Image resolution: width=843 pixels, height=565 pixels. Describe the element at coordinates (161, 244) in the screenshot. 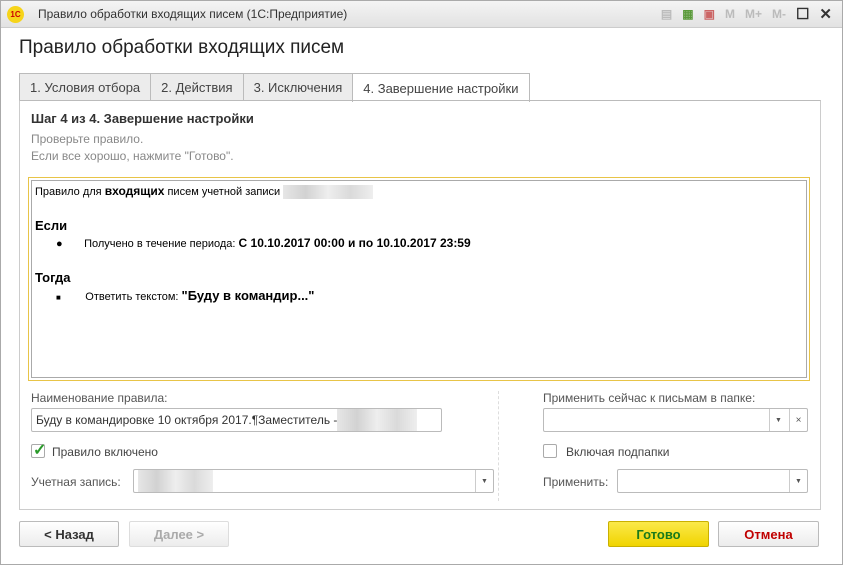

I see `if-item-label: Получено в течение периода:` at that location.